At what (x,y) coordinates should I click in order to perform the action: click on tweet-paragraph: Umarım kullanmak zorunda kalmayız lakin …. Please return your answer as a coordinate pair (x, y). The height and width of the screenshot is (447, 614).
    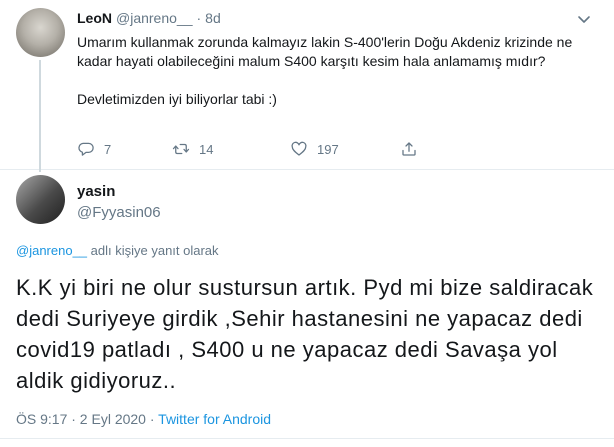
    Looking at the image, I should click on (325, 51).